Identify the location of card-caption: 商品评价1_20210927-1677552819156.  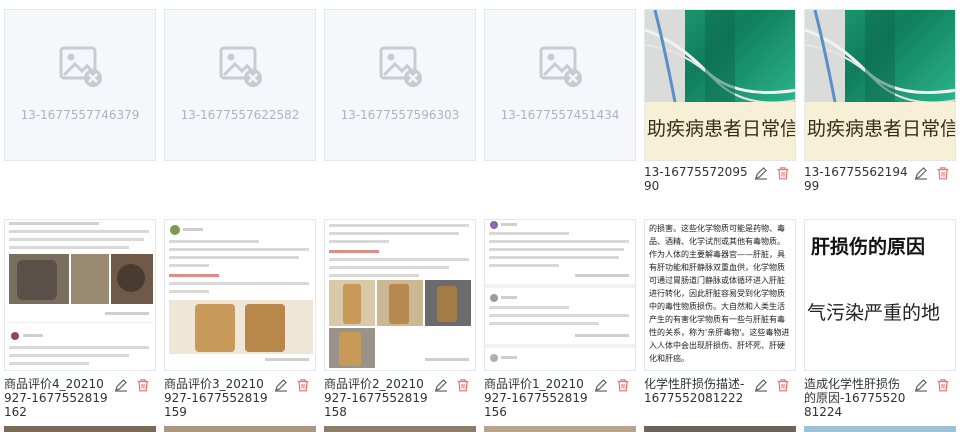
(560, 398).